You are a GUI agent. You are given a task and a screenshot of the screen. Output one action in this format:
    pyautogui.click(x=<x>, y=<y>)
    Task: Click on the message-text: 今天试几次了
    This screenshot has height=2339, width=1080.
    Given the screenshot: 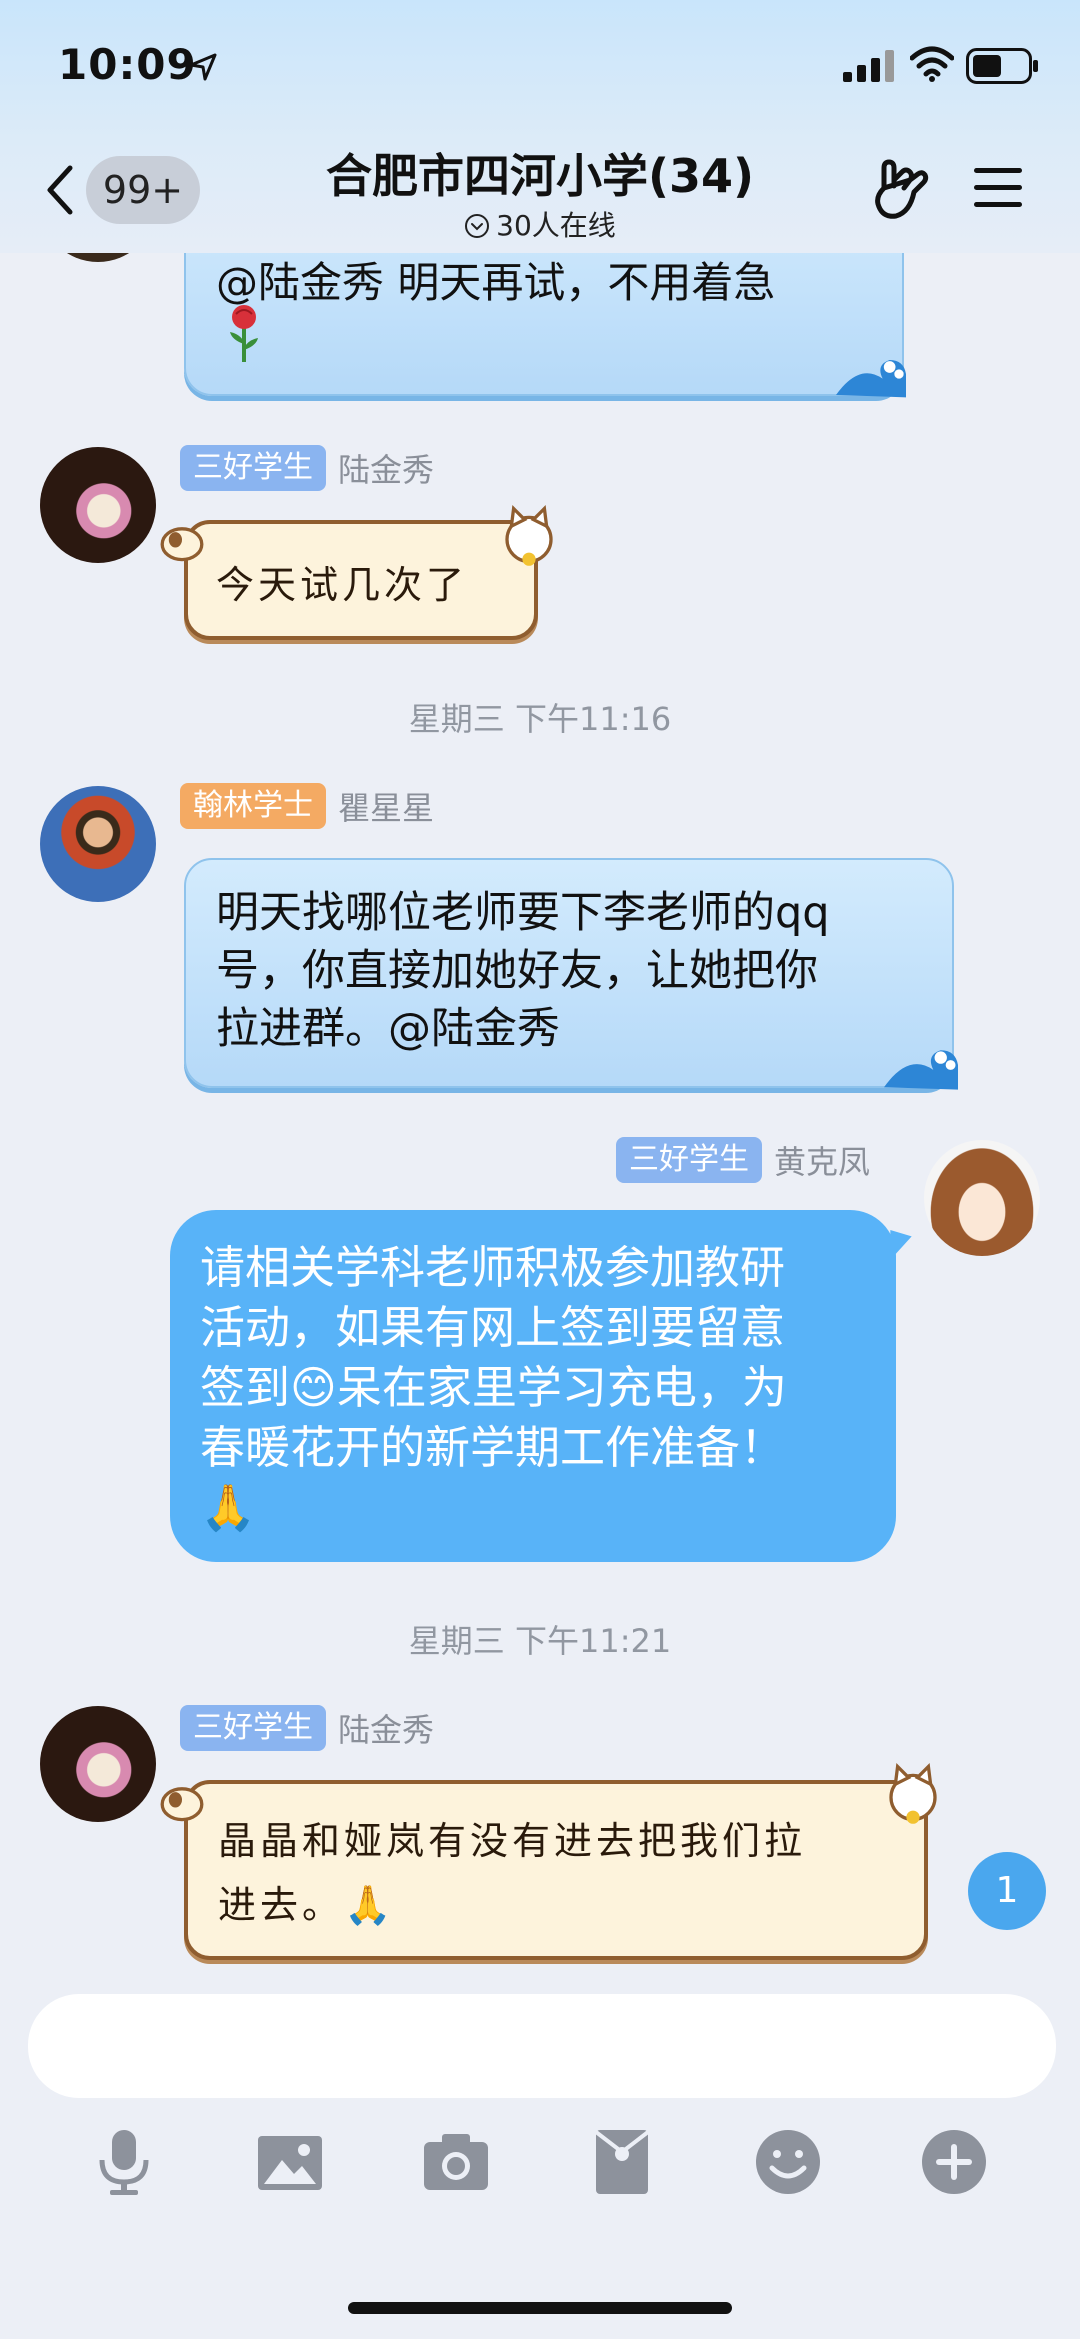 What is the action you would take?
    pyautogui.click(x=342, y=585)
    